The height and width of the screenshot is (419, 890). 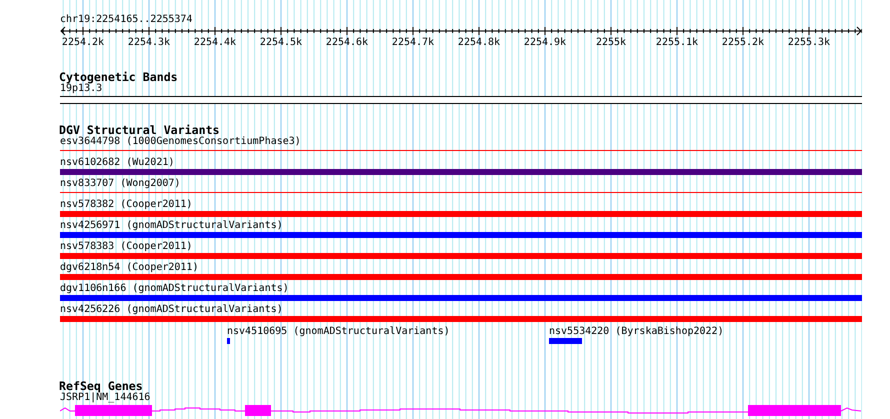 I want to click on location-label: chr19:2254165..2255374, so click(x=127, y=19).